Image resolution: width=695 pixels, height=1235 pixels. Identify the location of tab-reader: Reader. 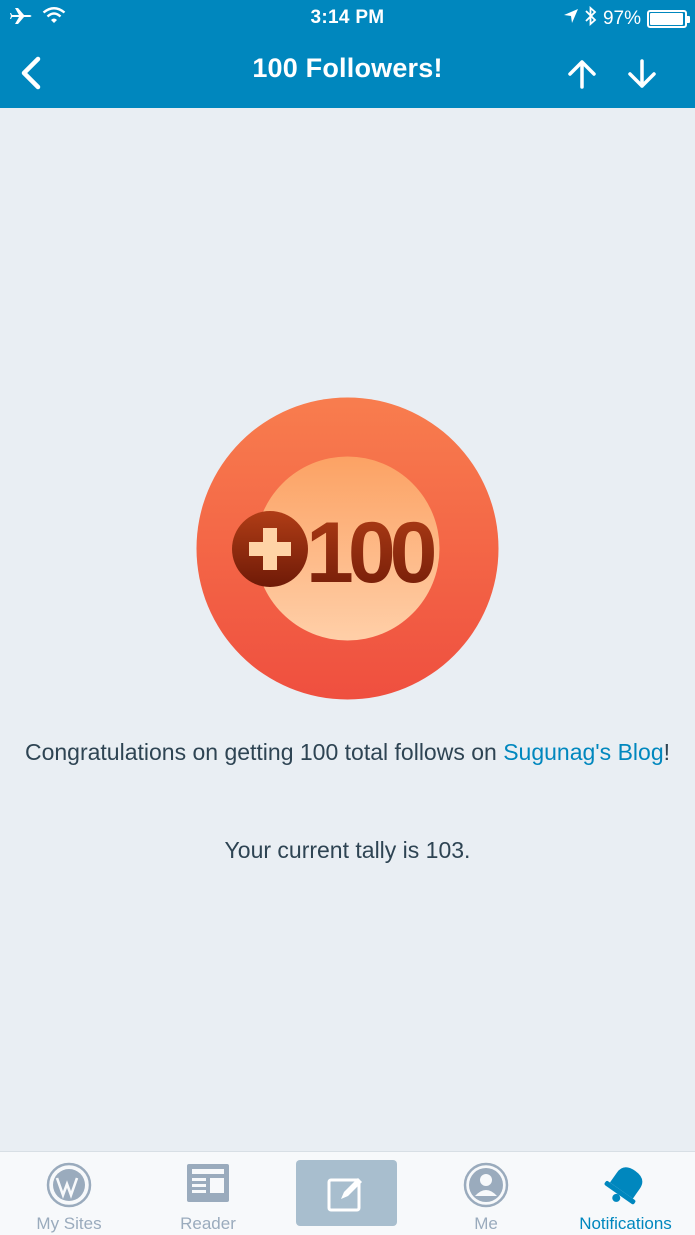
(208, 1193).